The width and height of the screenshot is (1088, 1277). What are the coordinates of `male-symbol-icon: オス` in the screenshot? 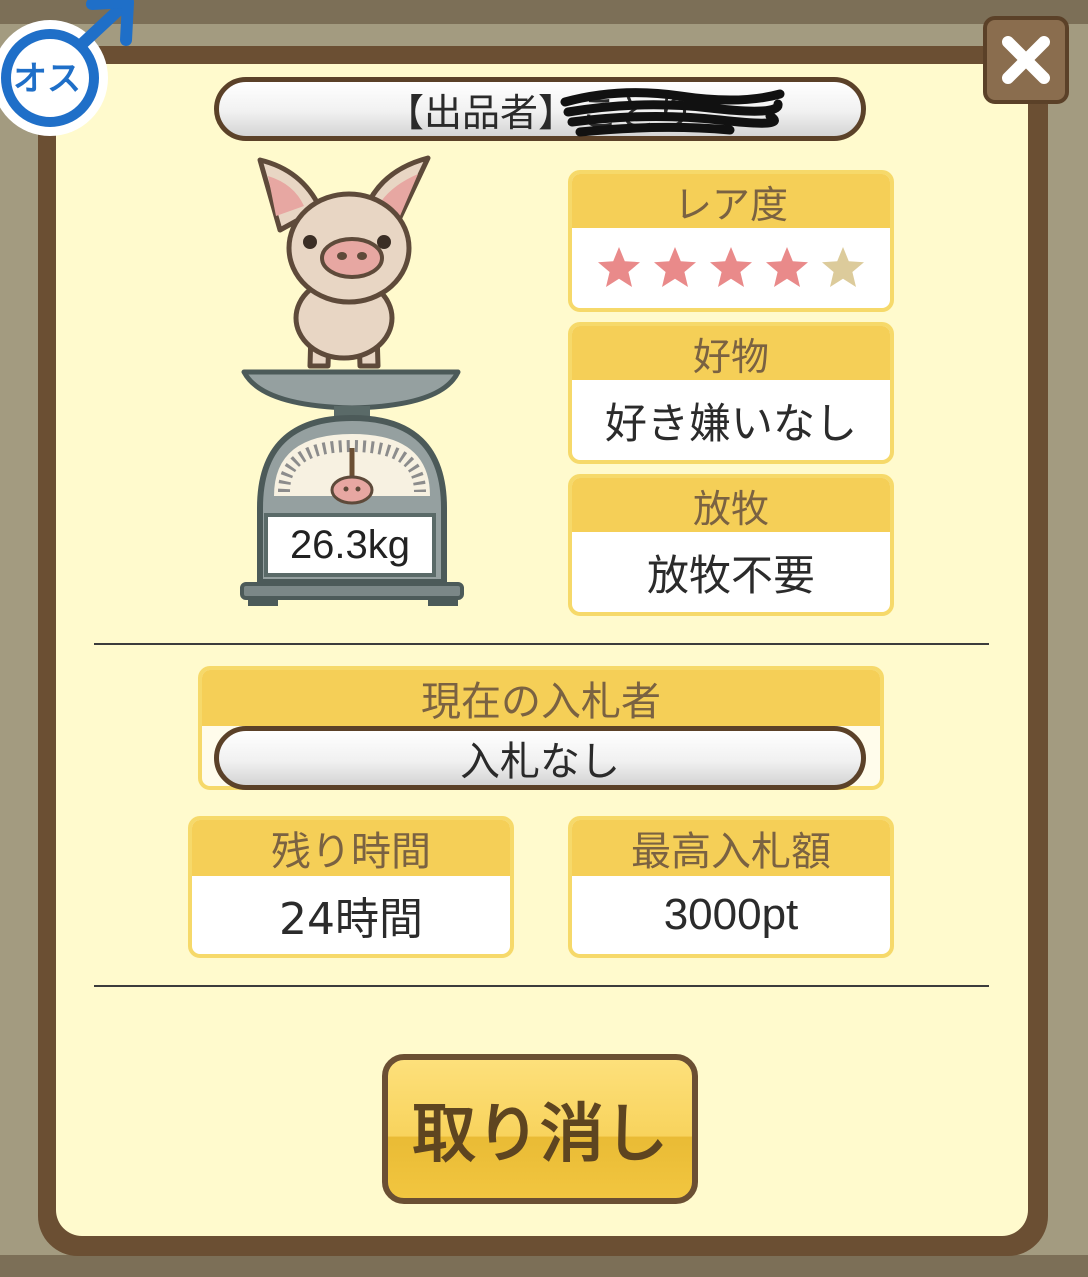 It's located at (67, 68).